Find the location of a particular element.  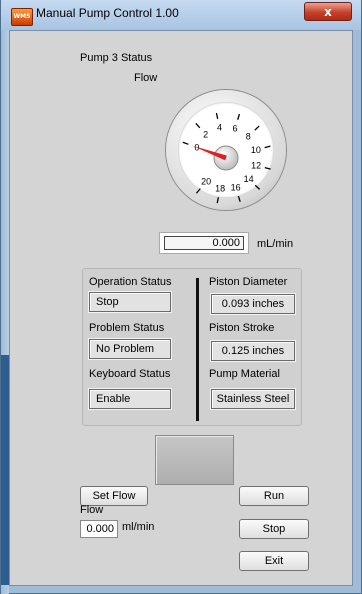

pump-material-value: Stainless Steel is located at coordinates (253, 399).